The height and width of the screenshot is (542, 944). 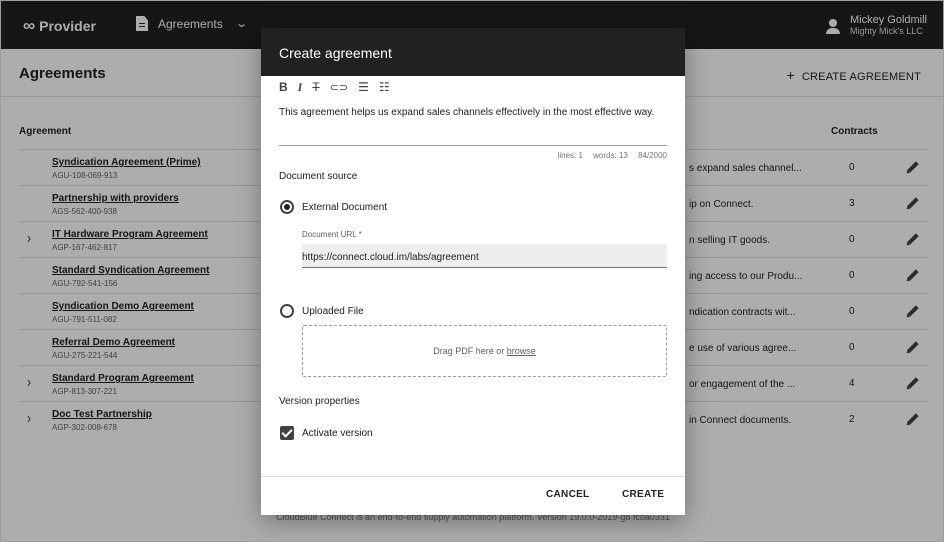 I want to click on dialog-divider, so click(x=473, y=476).